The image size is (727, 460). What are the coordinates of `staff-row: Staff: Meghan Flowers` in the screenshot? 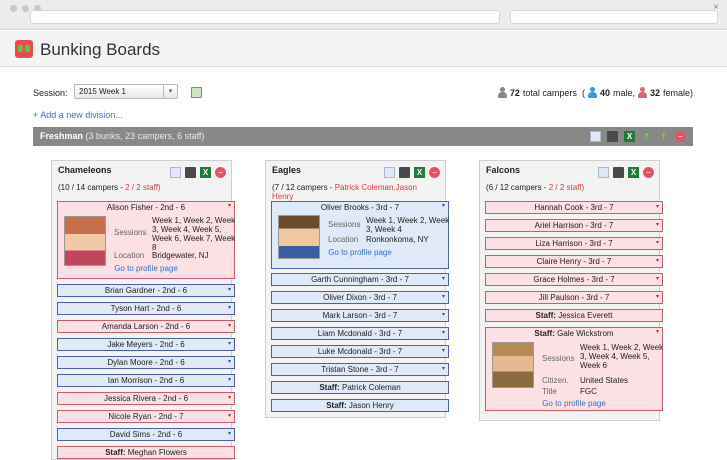 It's located at (146, 452).